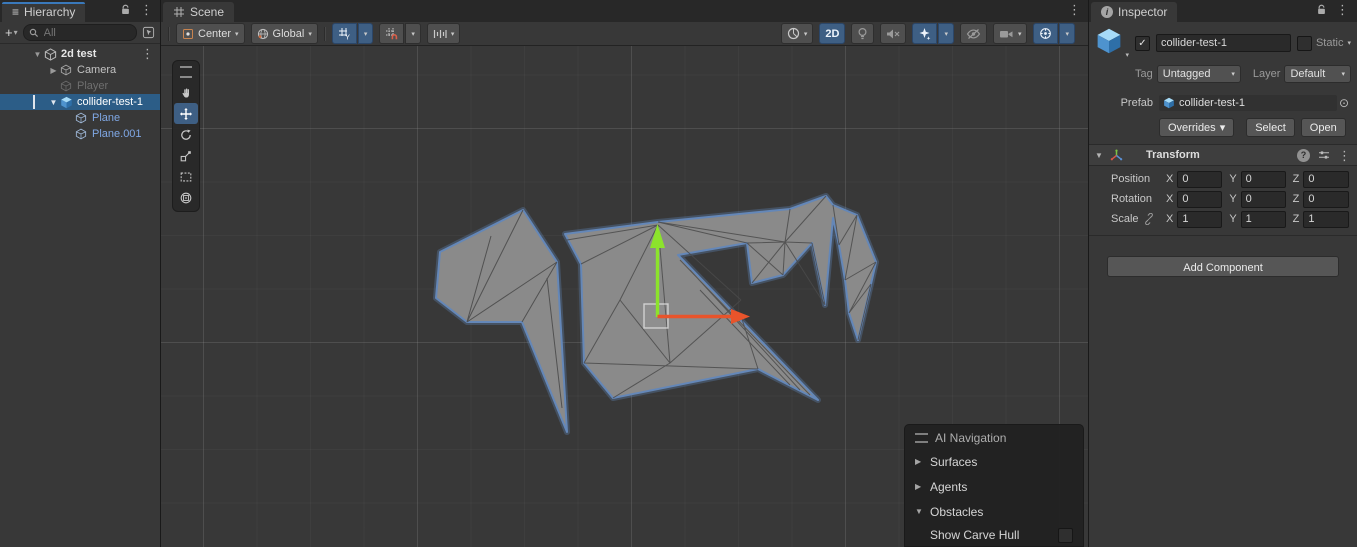 This screenshot has width=1357, height=547. I want to click on rotation-z-field, so click(1326, 199).